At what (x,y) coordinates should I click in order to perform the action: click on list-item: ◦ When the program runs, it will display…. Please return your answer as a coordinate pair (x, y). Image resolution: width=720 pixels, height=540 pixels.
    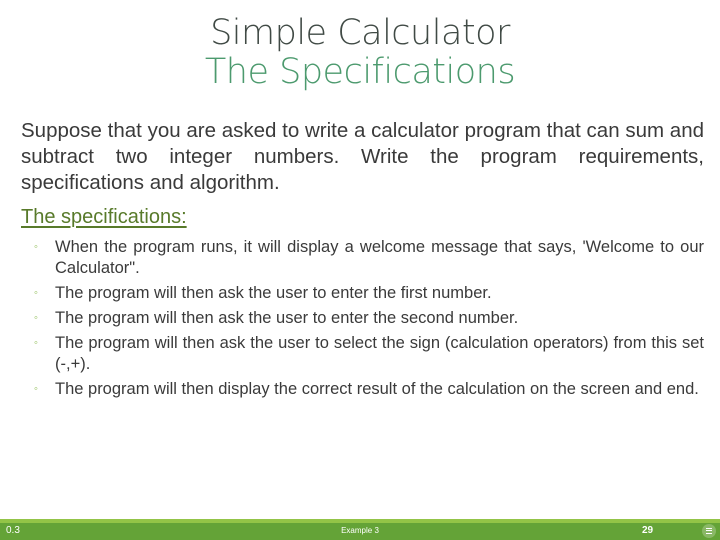
    Looking at the image, I should click on (369, 258).